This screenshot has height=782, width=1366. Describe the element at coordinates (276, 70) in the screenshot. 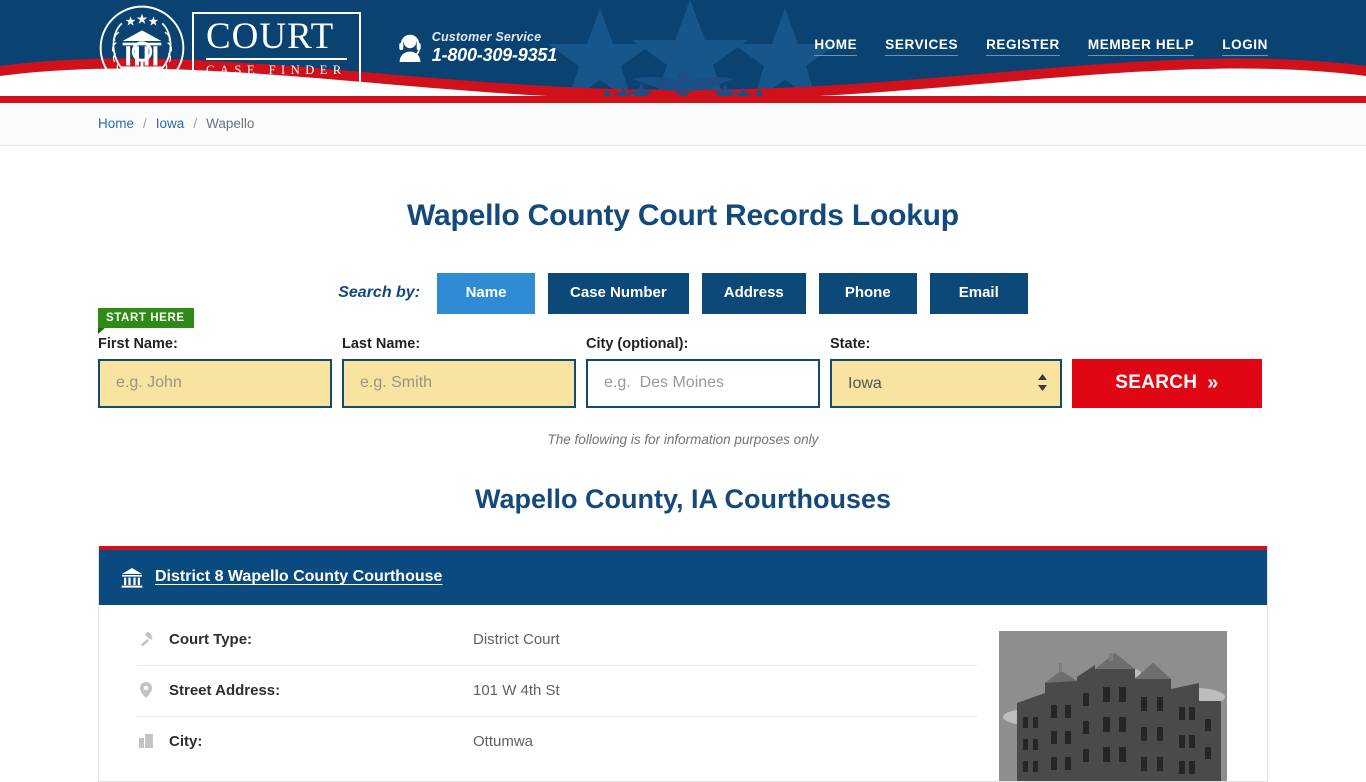

I see `logo-subtitle: CASE FINDER` at that location.